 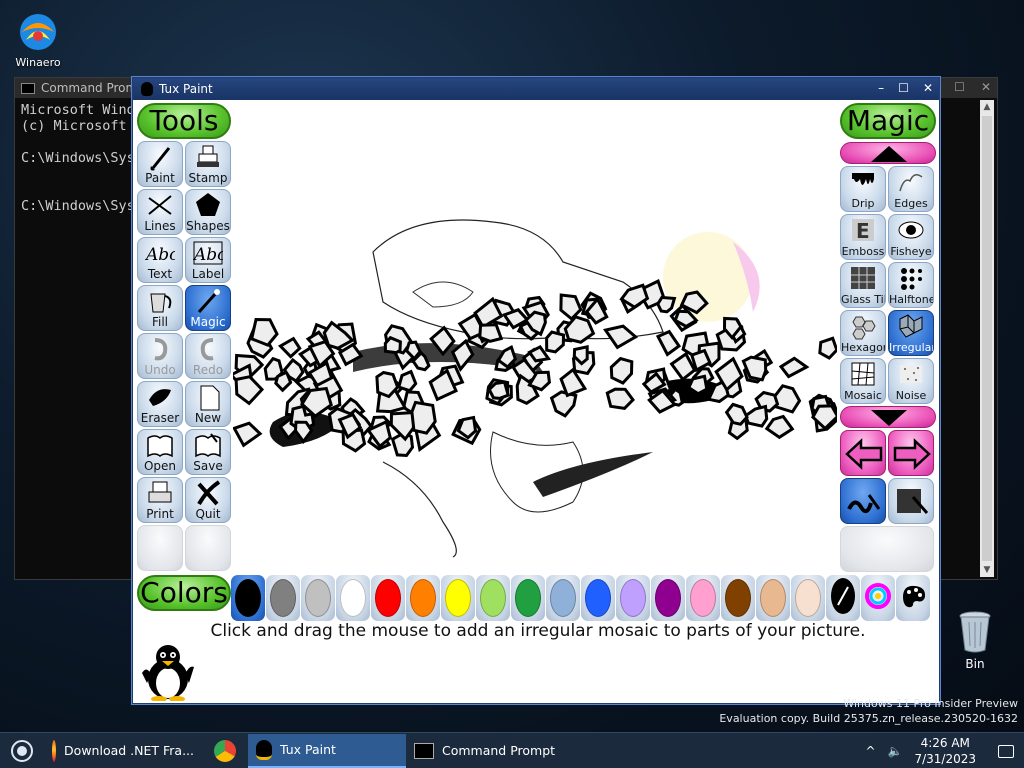 I want to click on tool-label: Magic, so click(x=208, y=322).